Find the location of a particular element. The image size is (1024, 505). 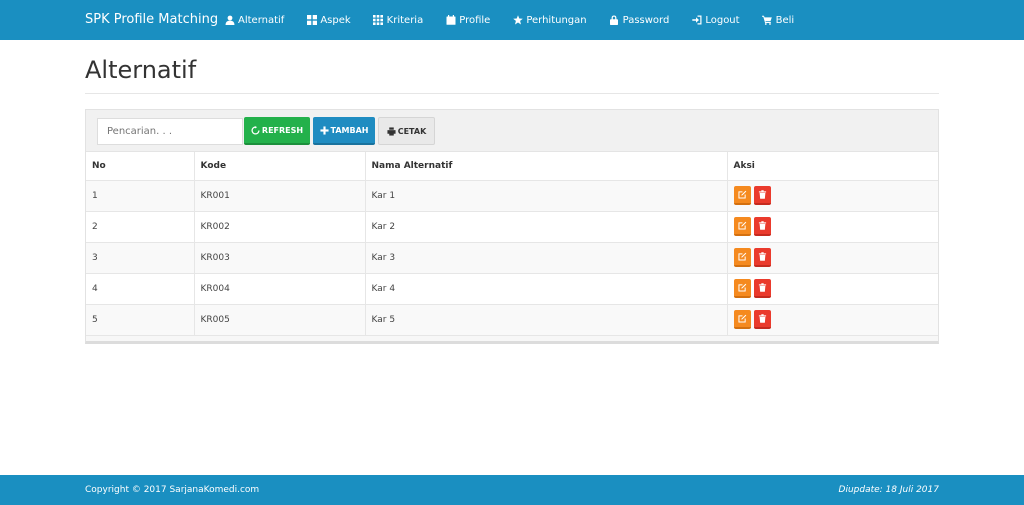

grid-large-icon is located at coordinates (311, 20).